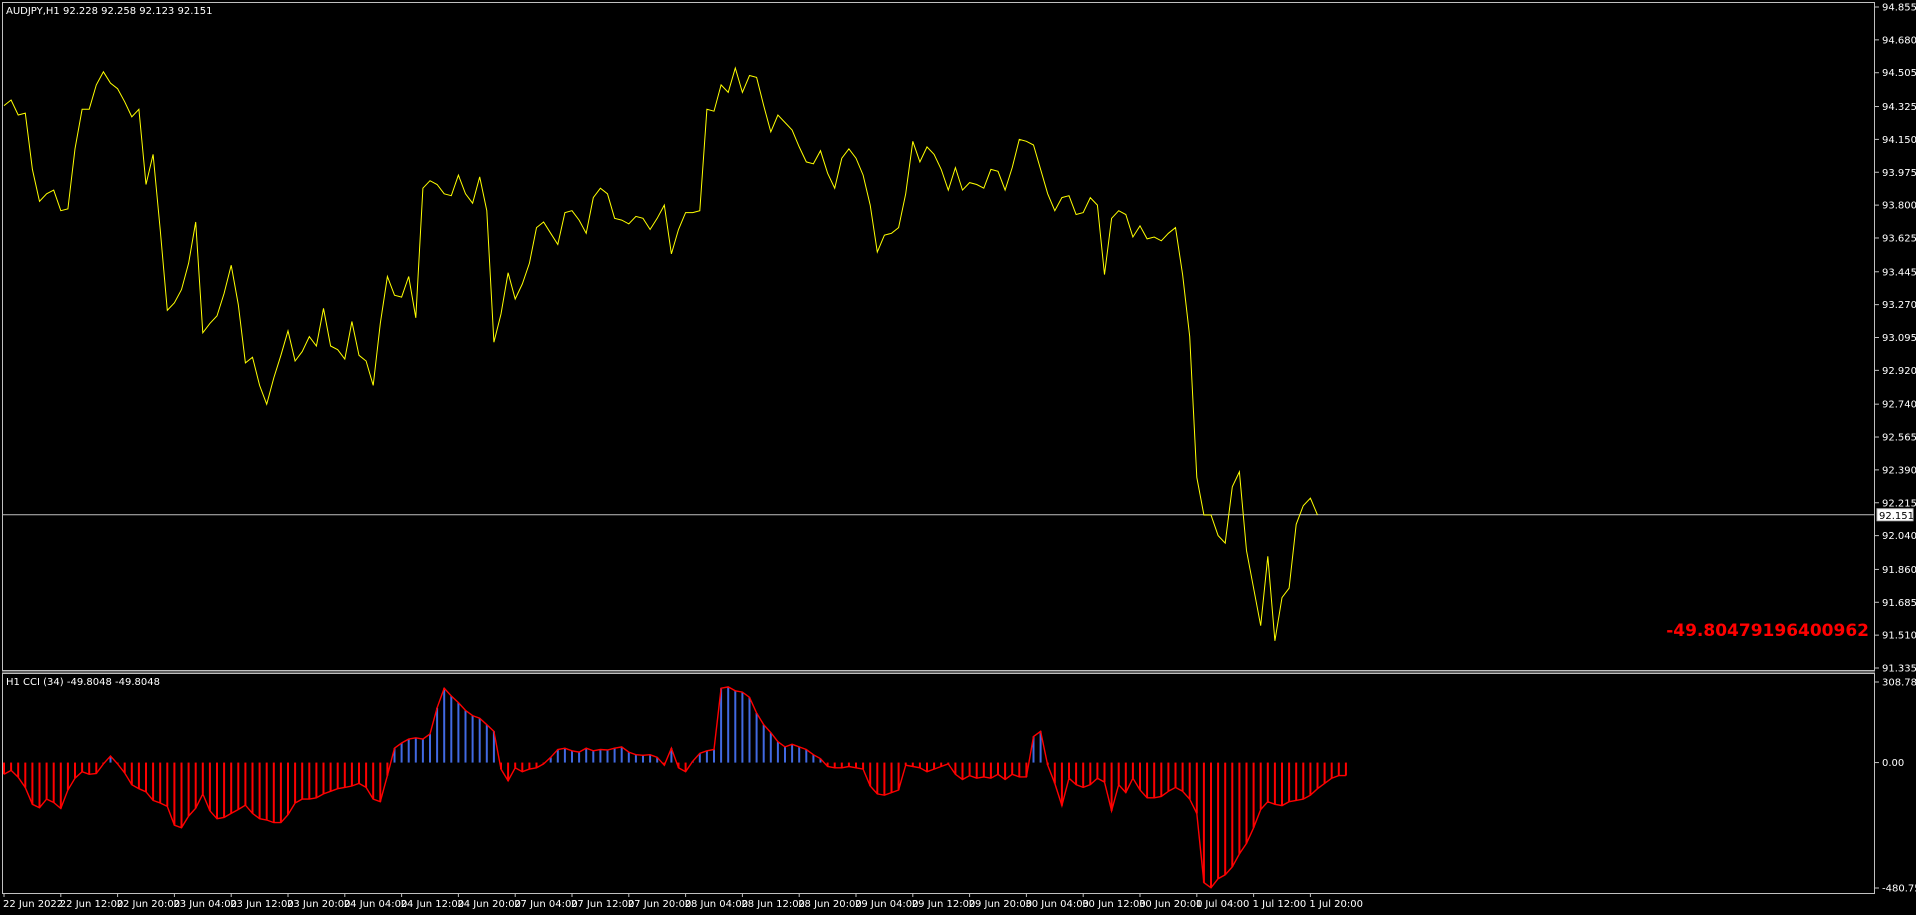 This screenshot has width=1916, height=915. Describe the element at coordinates (717, 904) in the screenshot. I see `x-tick-label: 28 Jun 04:00` at that location.